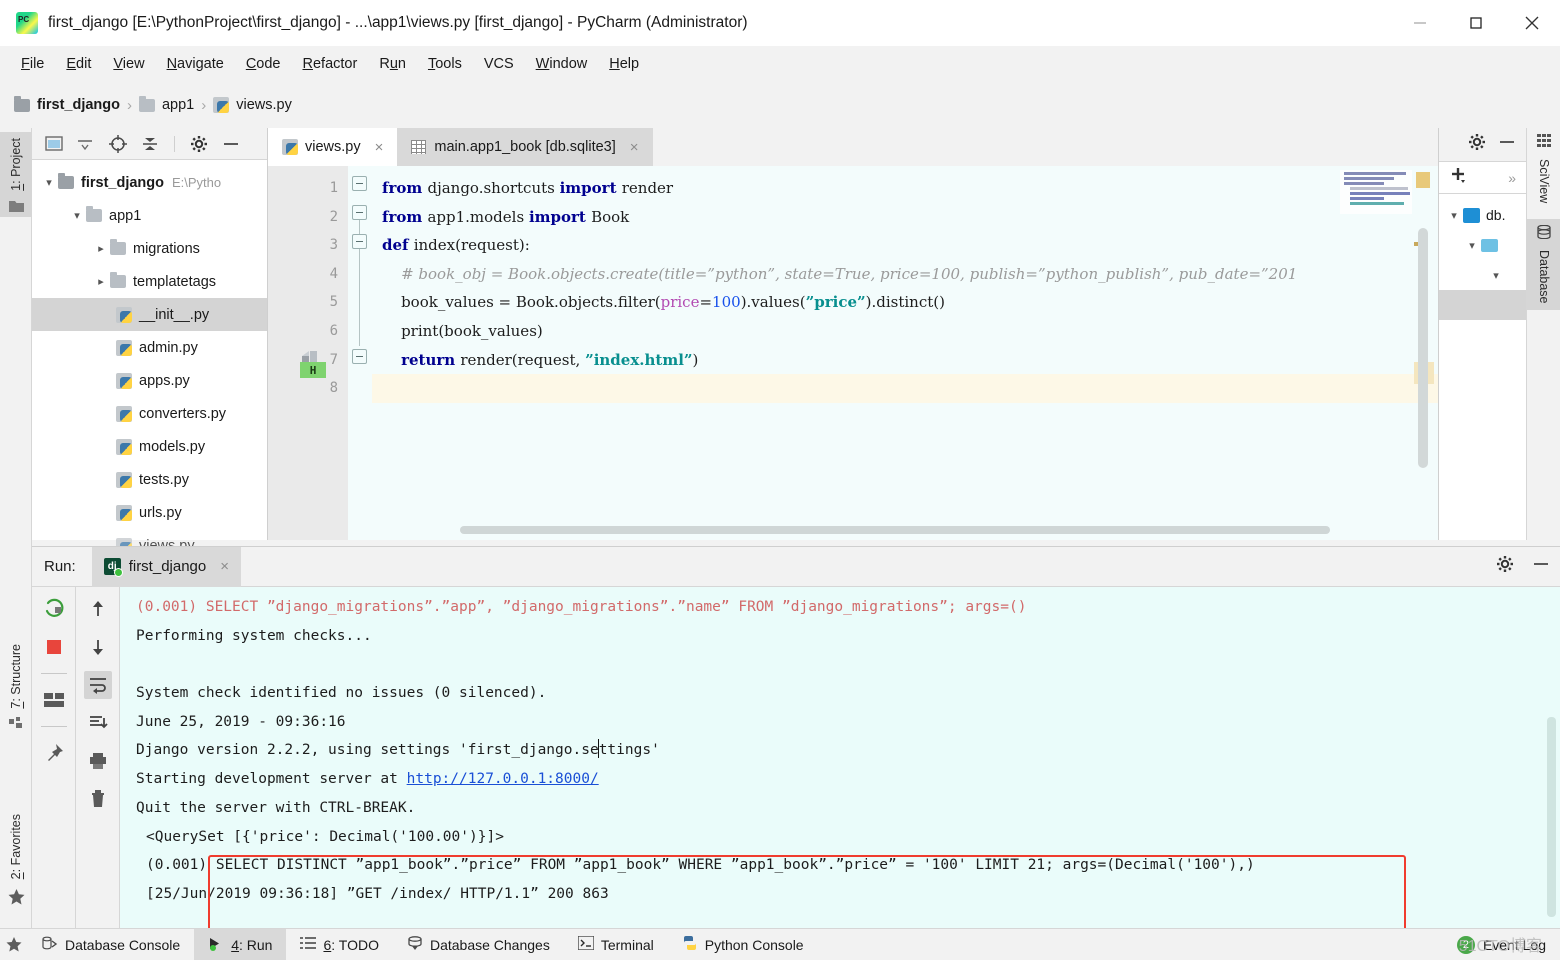 The height and width of the screenshot is (960, 1560). What do you see at coordinates (743, 944) in the screenshot?
I see `status-item-python-console: Python Console` at bounding box center [743, 944].